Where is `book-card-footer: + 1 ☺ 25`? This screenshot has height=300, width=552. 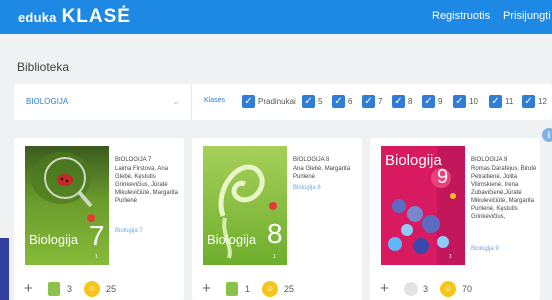 book-card-footer: + 1 ☺ 25 is located at coordinates (277, 290).